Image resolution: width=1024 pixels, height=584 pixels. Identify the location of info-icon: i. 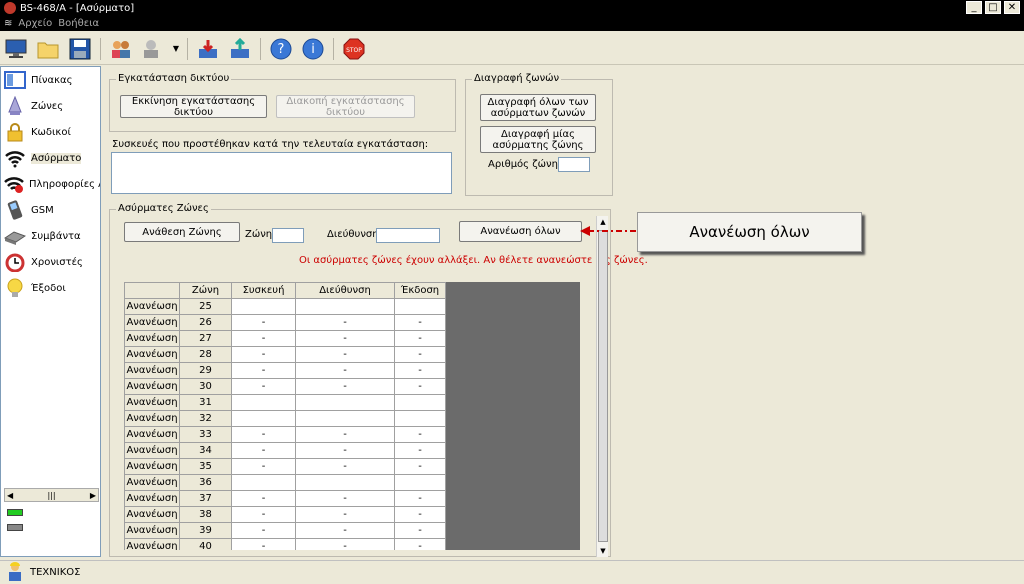
(313, 49).